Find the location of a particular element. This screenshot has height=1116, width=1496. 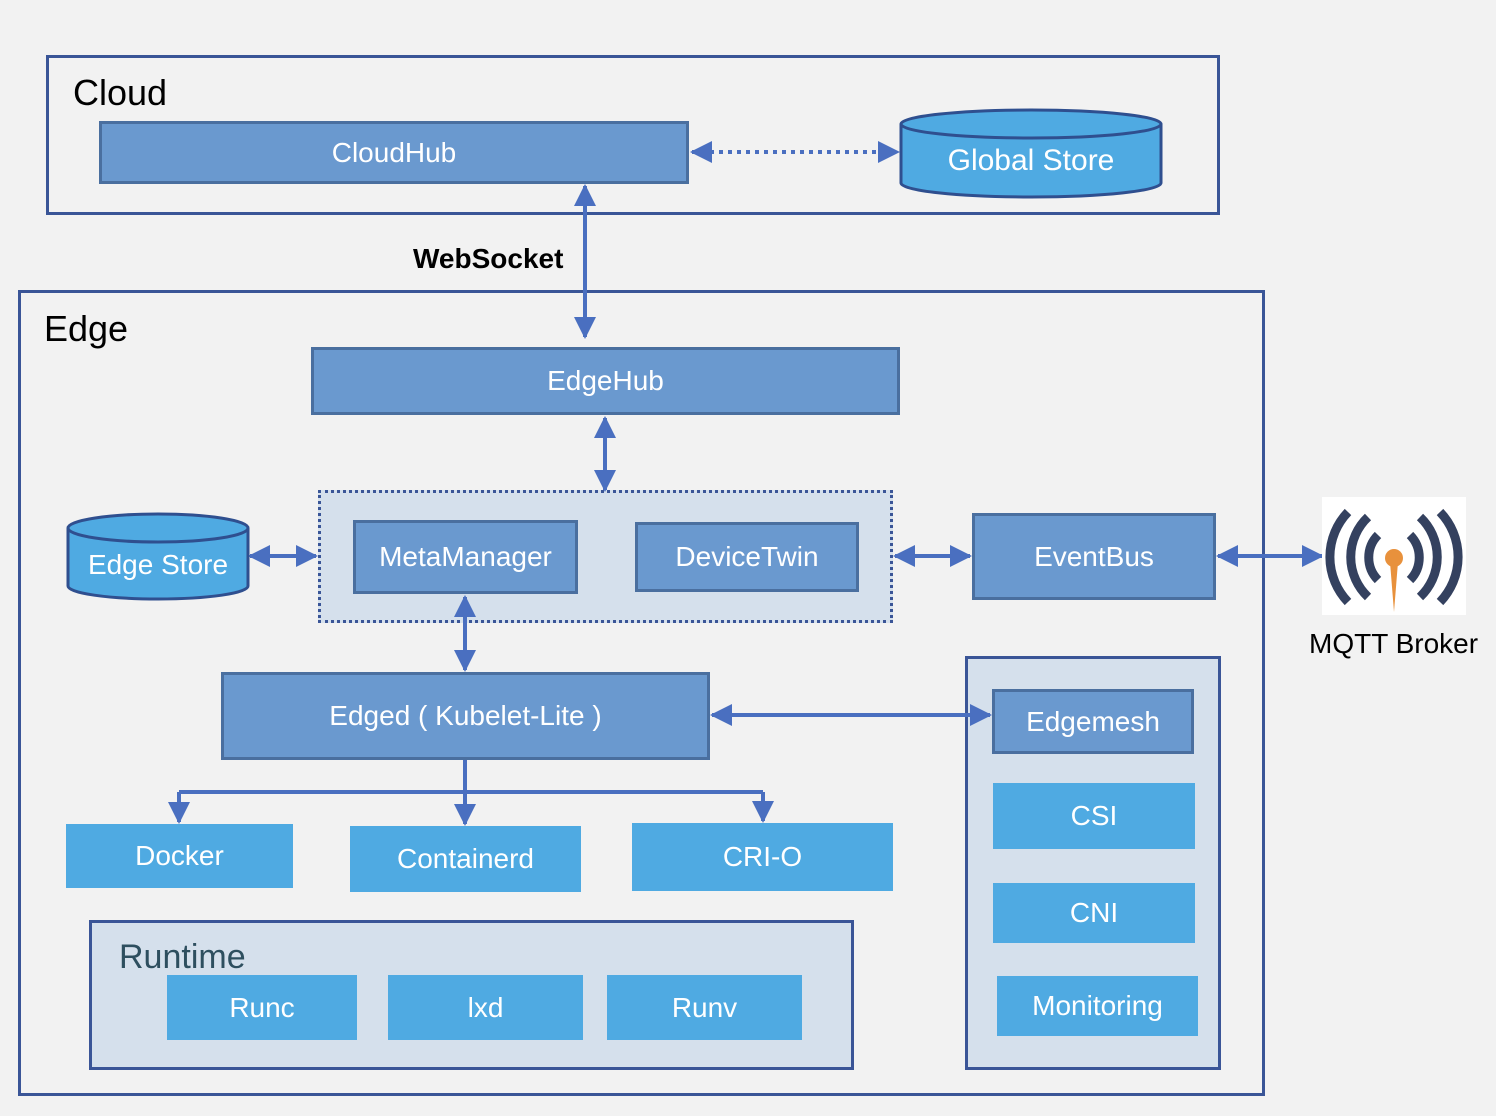

edge-store-label: Edge Store is located at coordinates (158, 564).